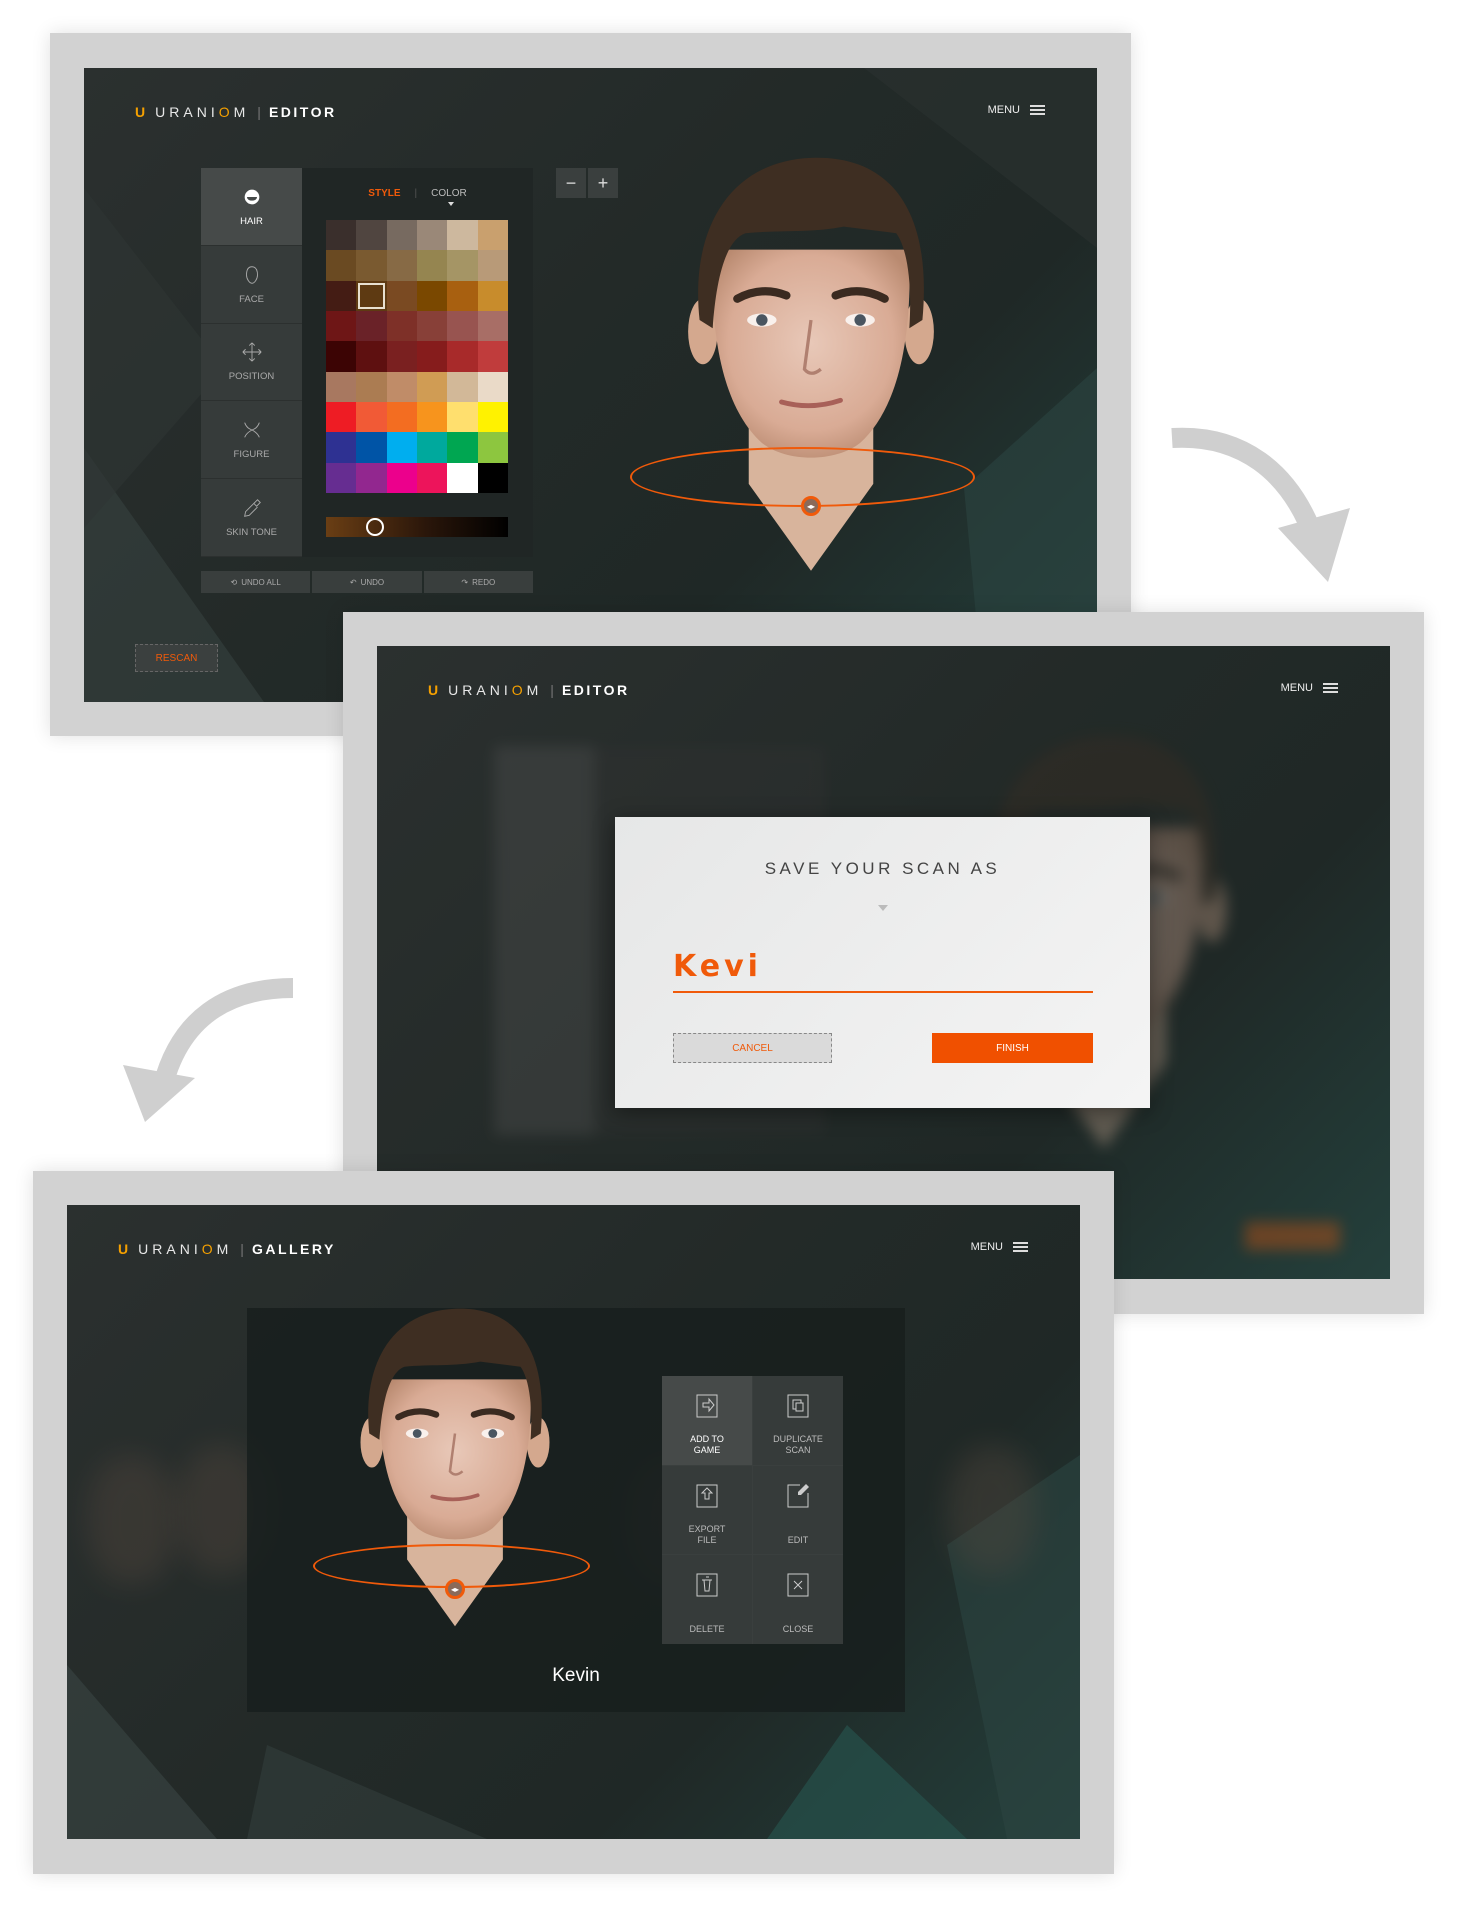 The width and height of the screenshot is (1459, 1909). What do you see at coordinates (375, 527) in the screenshot?
I see `slider-knob` at bounding box center [375, 527].